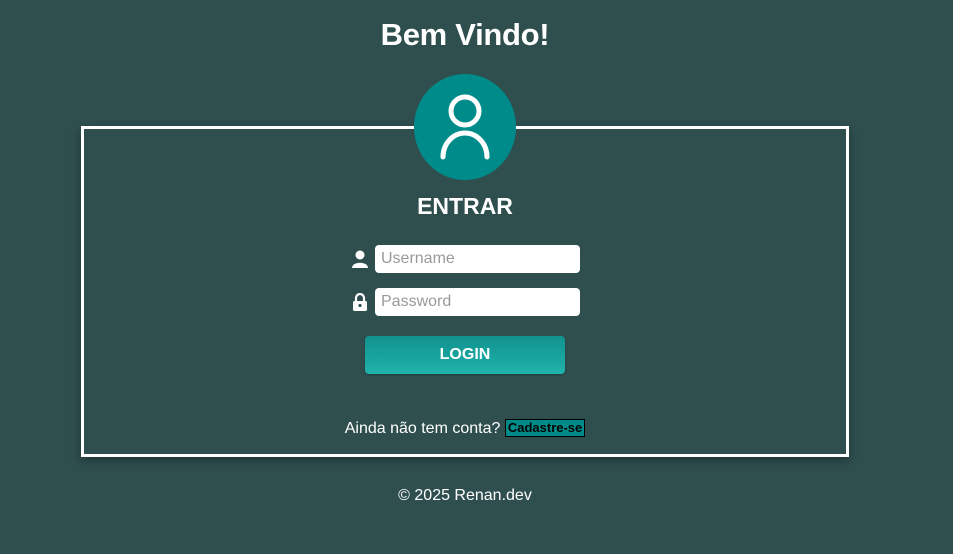 The height and width of the screenshot is (554, 953). What do you see at coordinates (465, 355) in the screenshot?
I see `login-button: LOGIN` at bounding box center [465, 355].